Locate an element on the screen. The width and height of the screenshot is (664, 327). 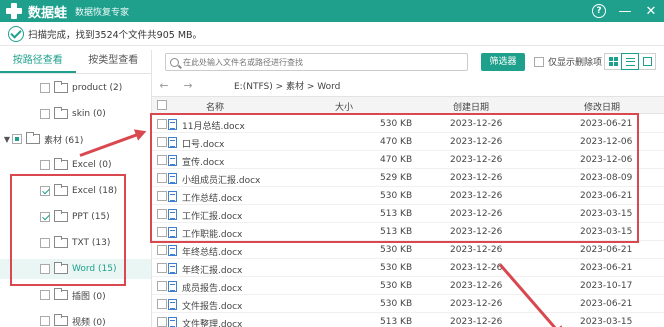
file-size: 513 KB is located at coordinates (396, 322).